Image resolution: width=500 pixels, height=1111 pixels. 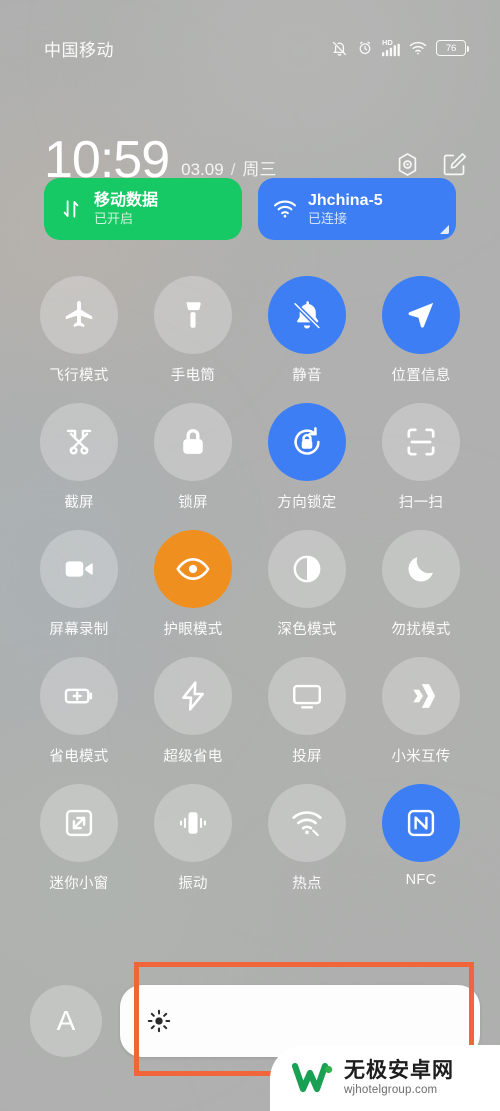 What do you see at coordinates (307, 757) in the screenshot?
I see `toggle-label: 投屏` at bounding box center [307, 757].